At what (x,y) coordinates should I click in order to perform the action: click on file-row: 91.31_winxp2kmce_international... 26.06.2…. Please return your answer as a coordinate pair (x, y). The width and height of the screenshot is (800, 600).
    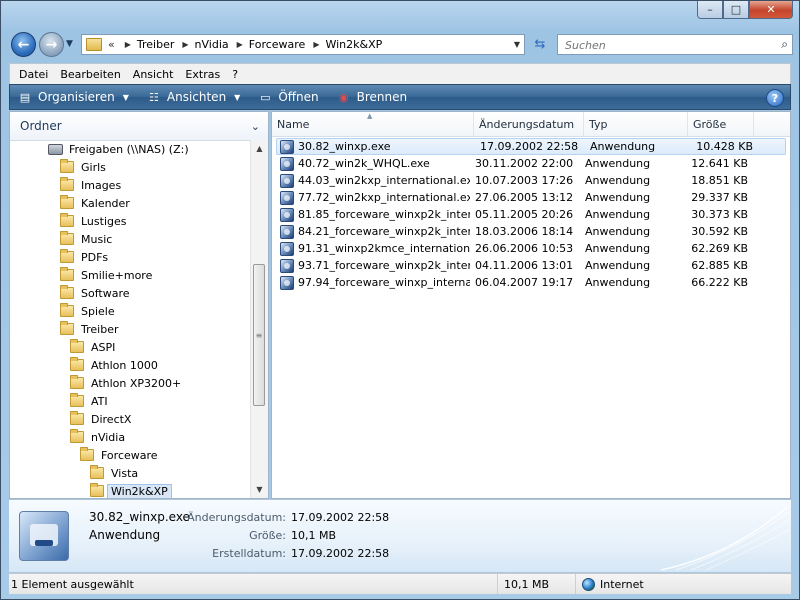
    Looking at the image, I should click on (531, 248).